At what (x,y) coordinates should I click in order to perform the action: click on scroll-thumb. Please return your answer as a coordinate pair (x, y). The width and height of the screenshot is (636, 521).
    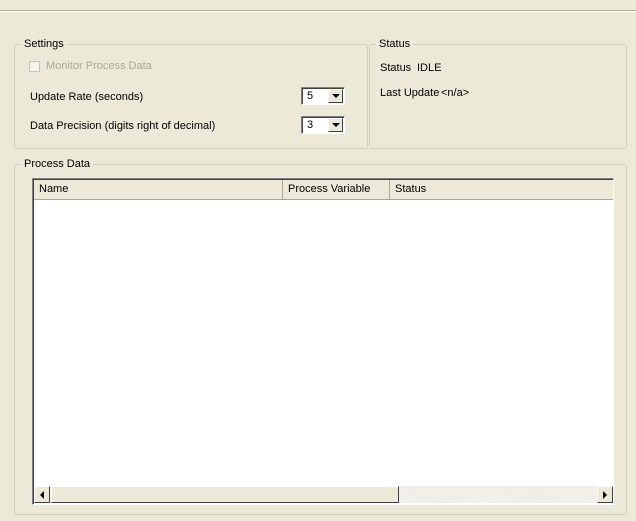
    Looking at the image, I should click on (225, 494).